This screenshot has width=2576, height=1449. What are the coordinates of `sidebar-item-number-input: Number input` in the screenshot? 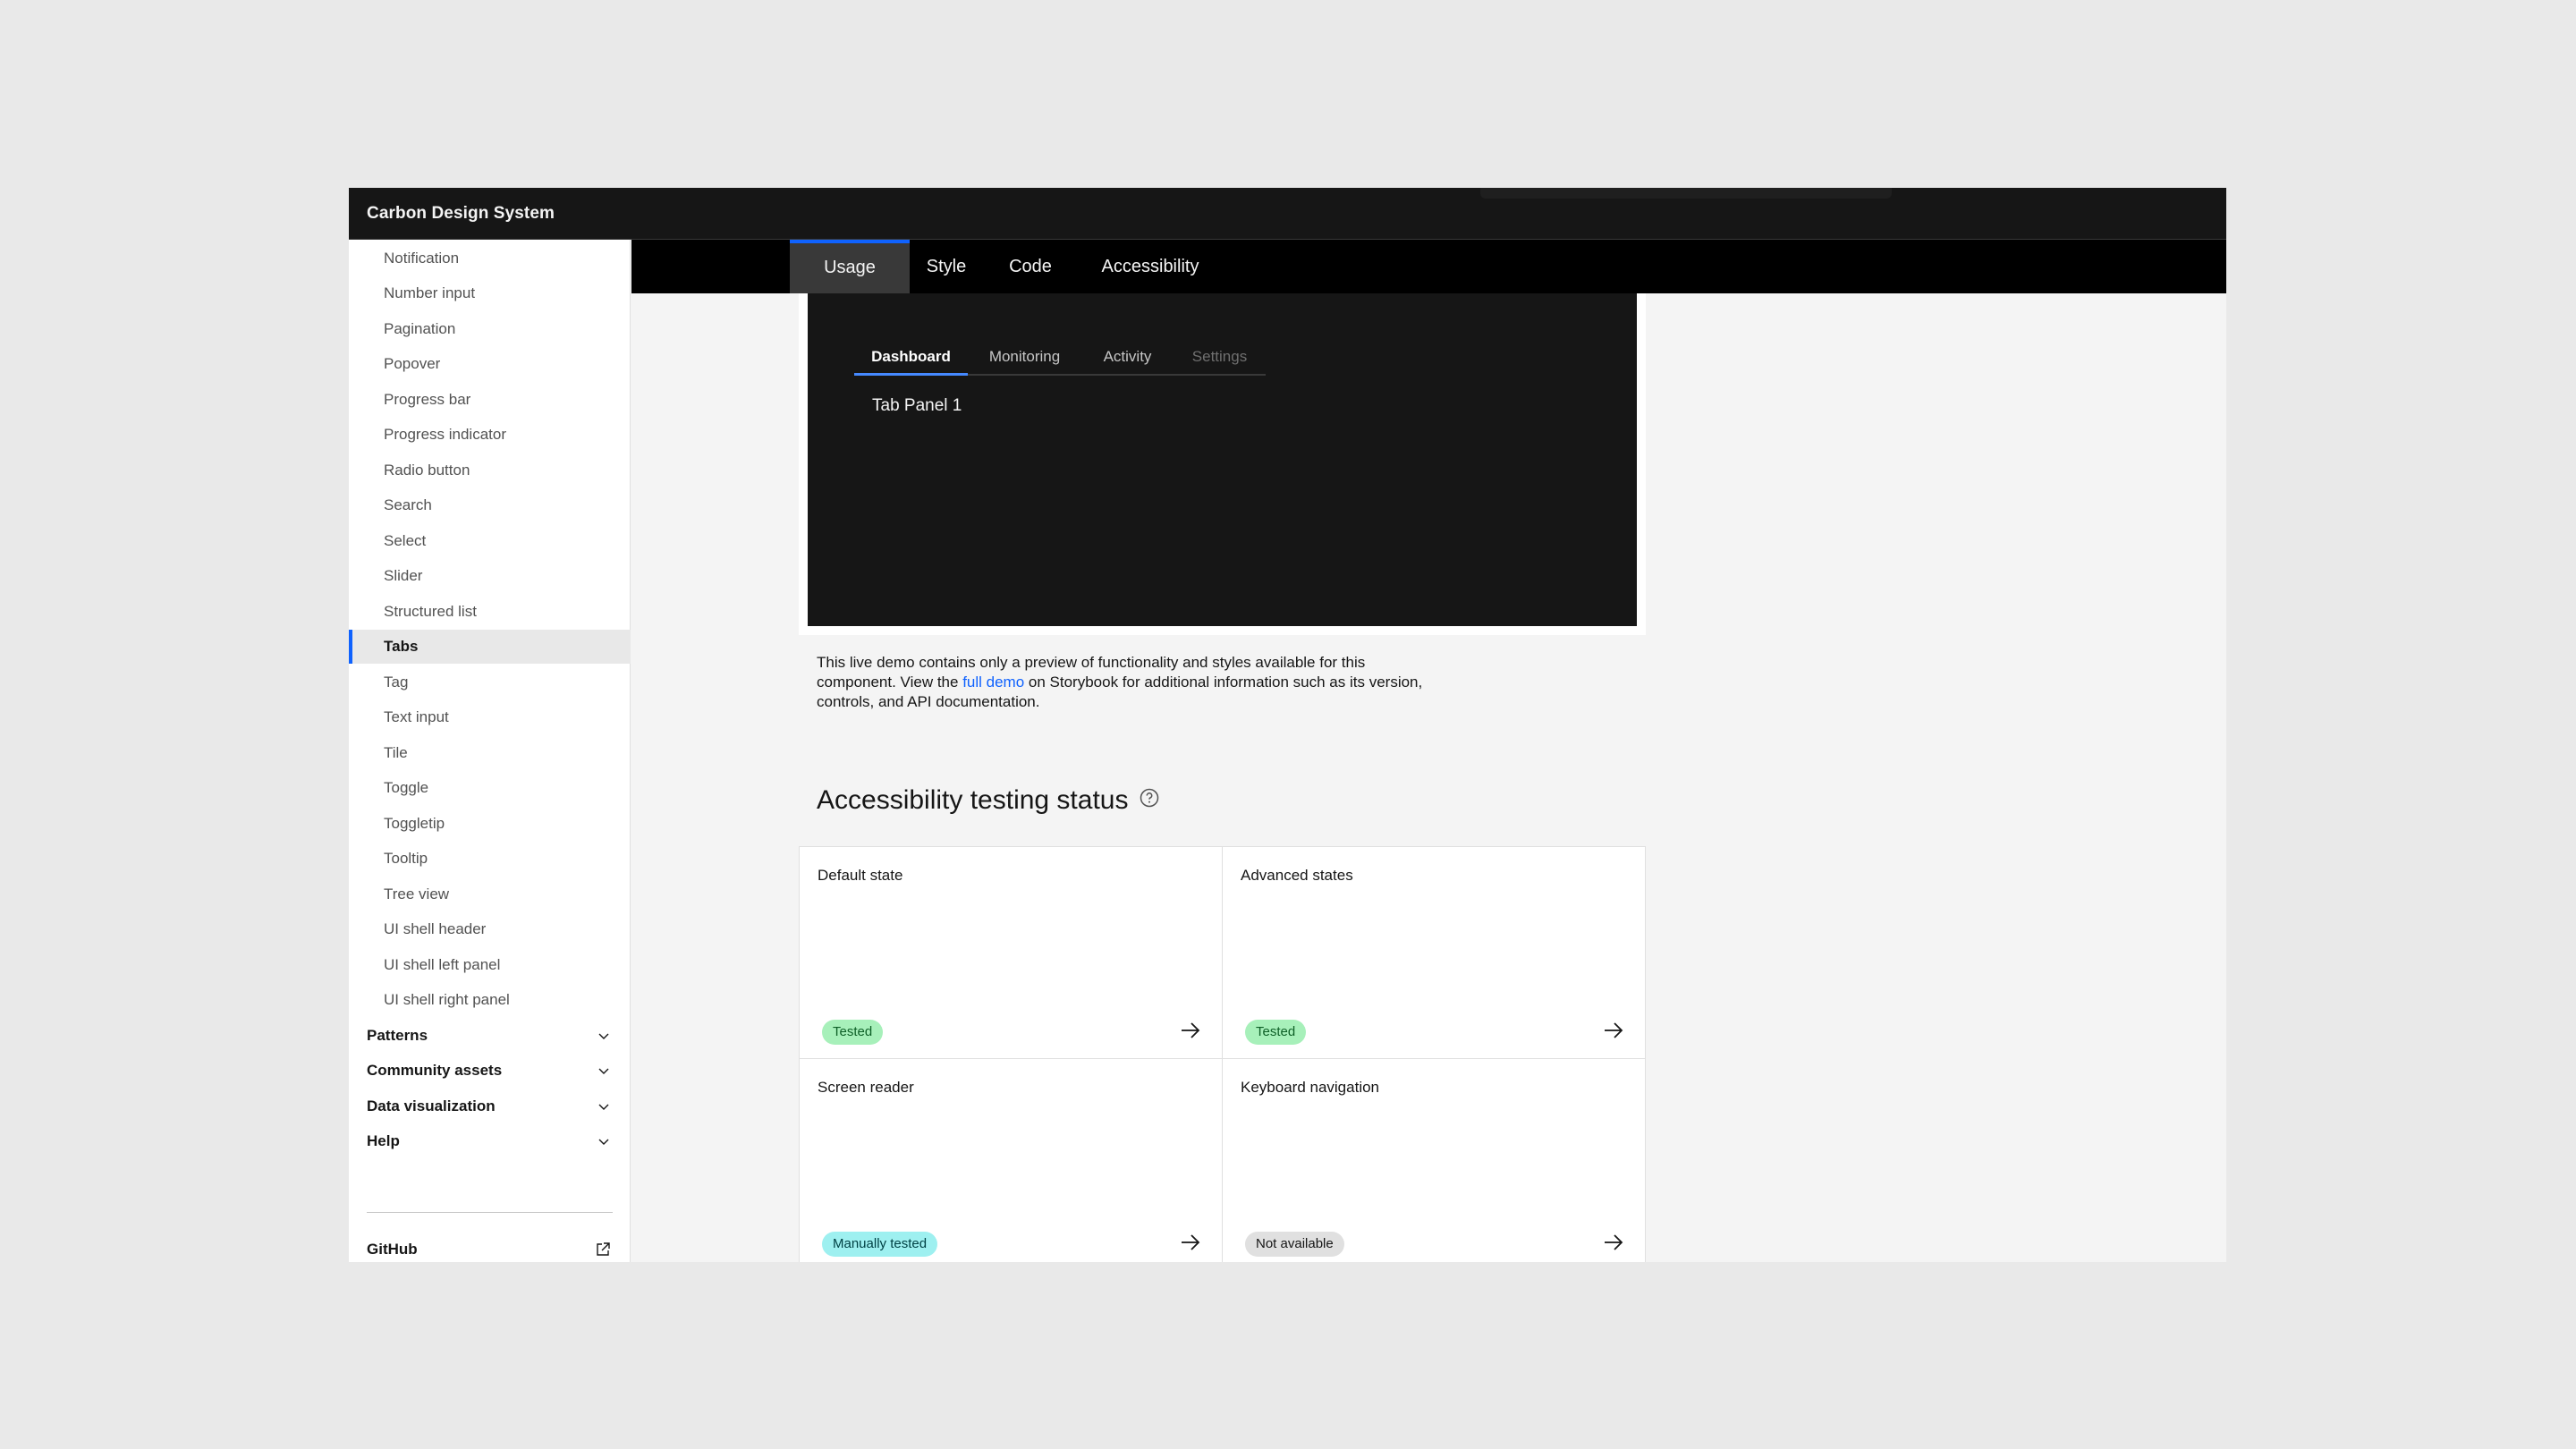 It's located at (490, 293).